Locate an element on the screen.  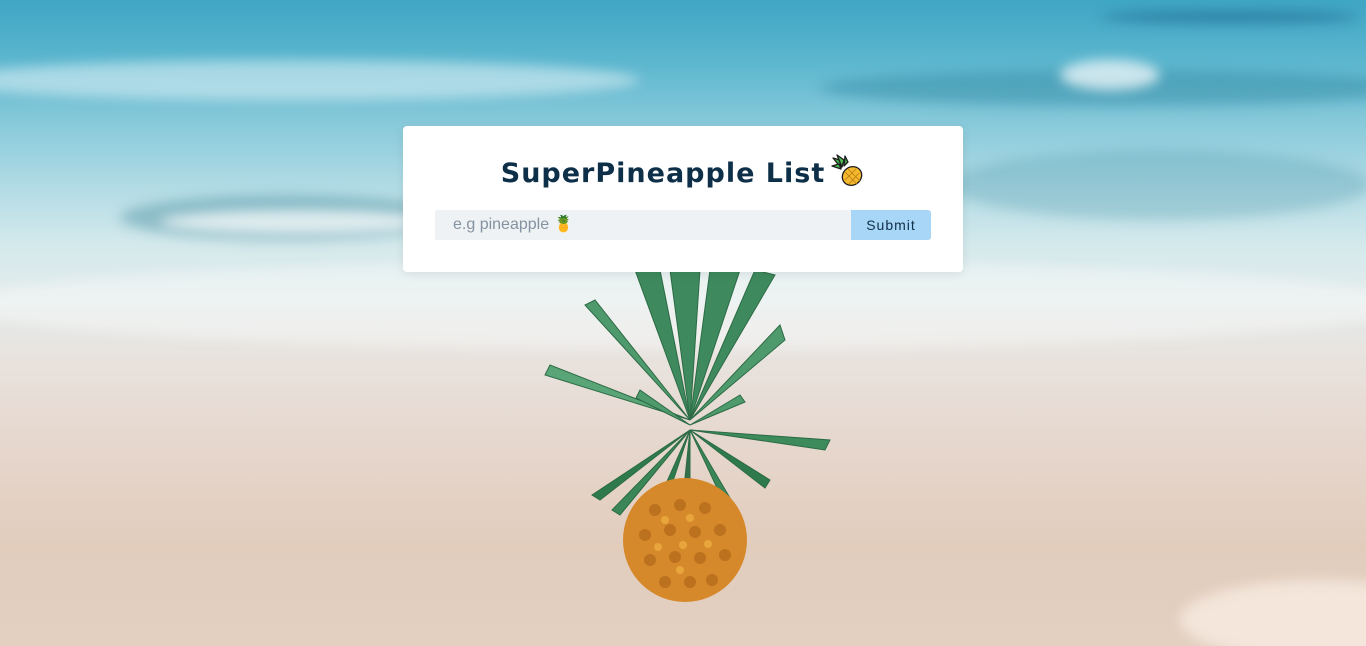
add-item-form: Submit is located at coordinates (683, 225).